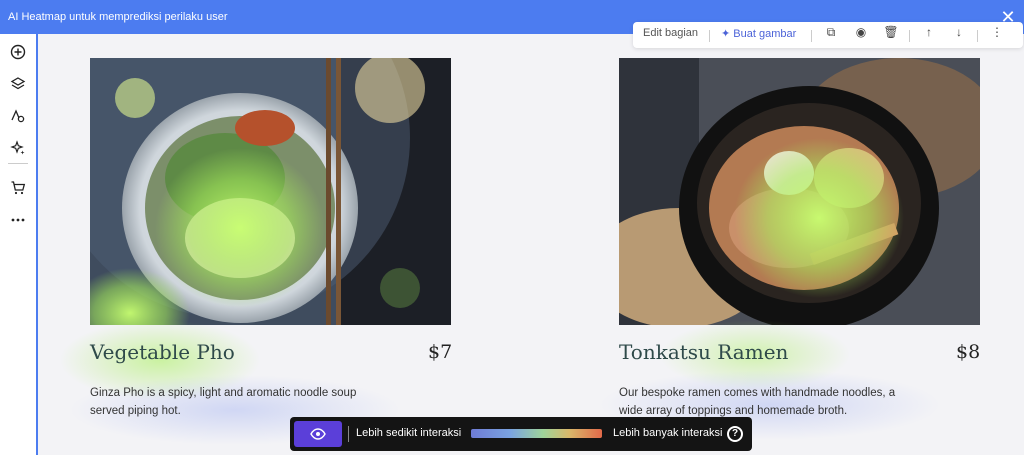  I want to click on section-toolbar: Edit bagian ✦ Buat gambar ⧉ ◉ 🗑 ↑ ↓ ⋮, so click(828, 35).